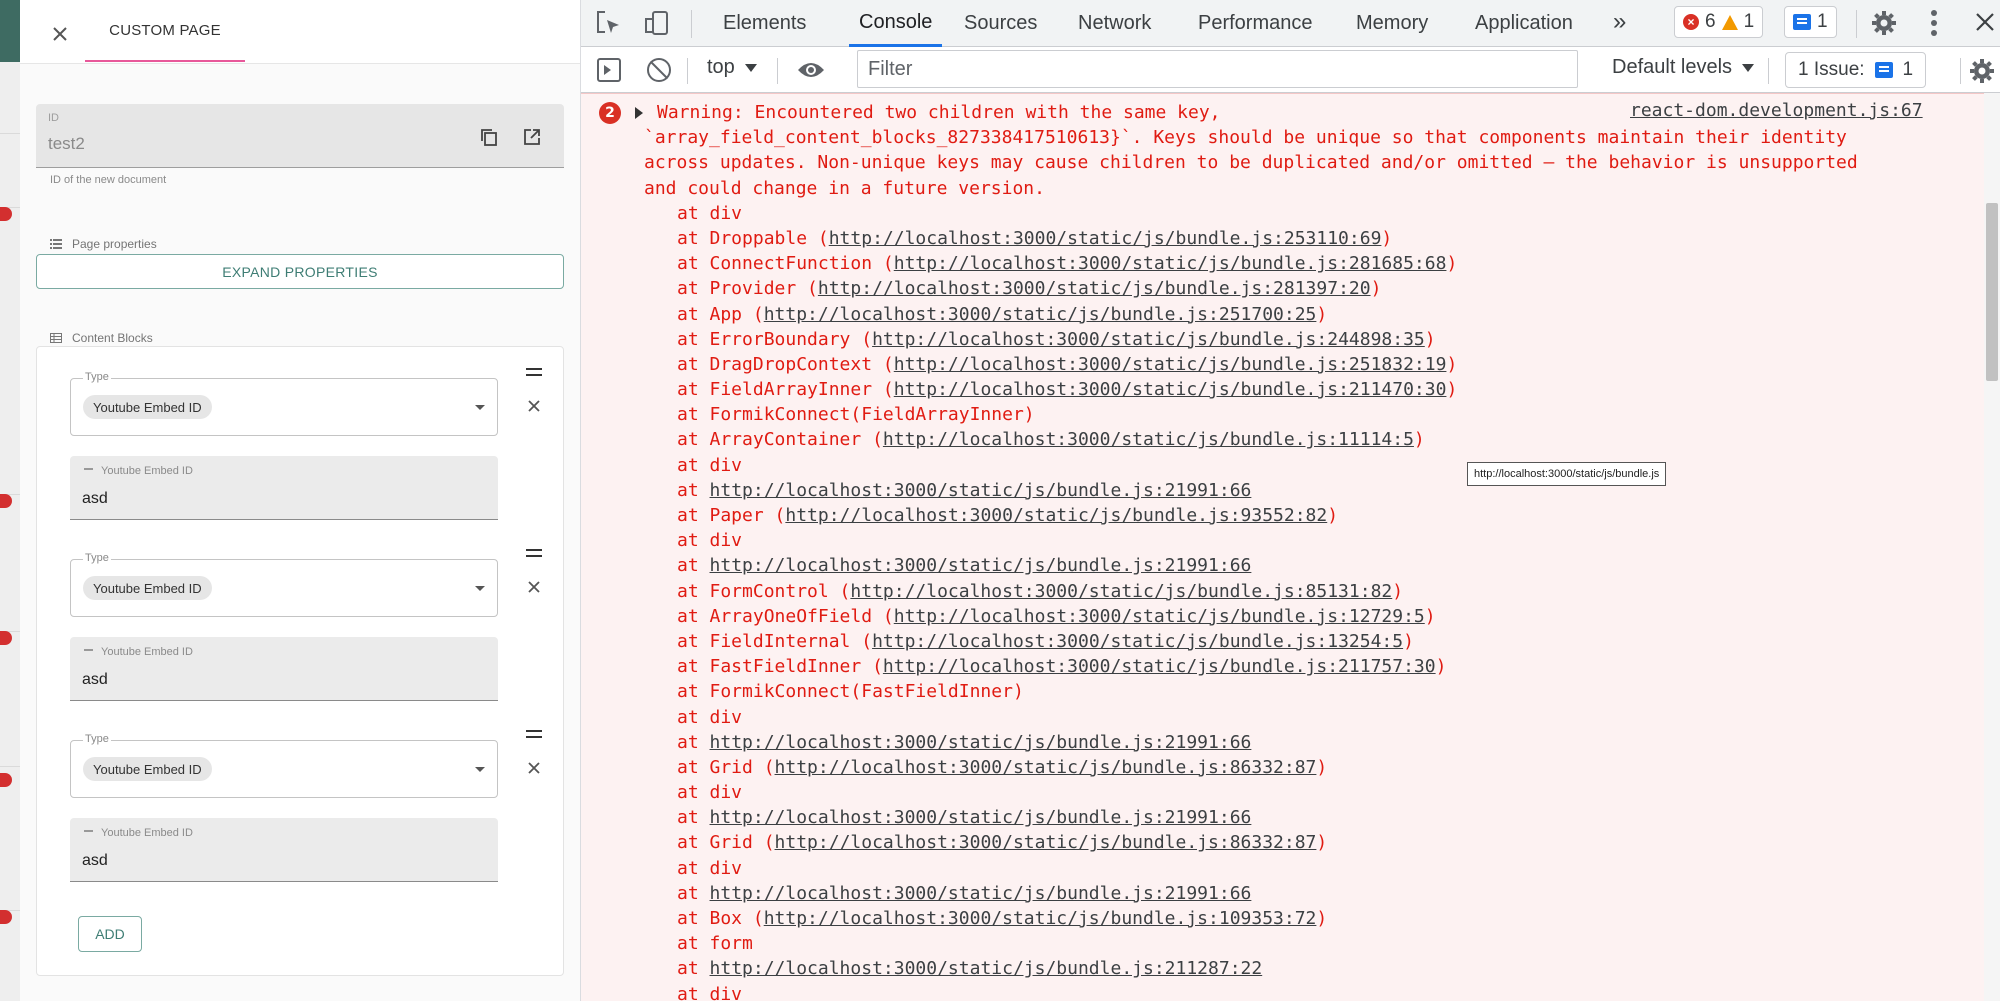 The height and width of the screenshot is (1001, 2000). What do you see at coordinates (1114, 23) in the screenshot?
I see `tab-network: Network` at bounding box center [1114, 23].